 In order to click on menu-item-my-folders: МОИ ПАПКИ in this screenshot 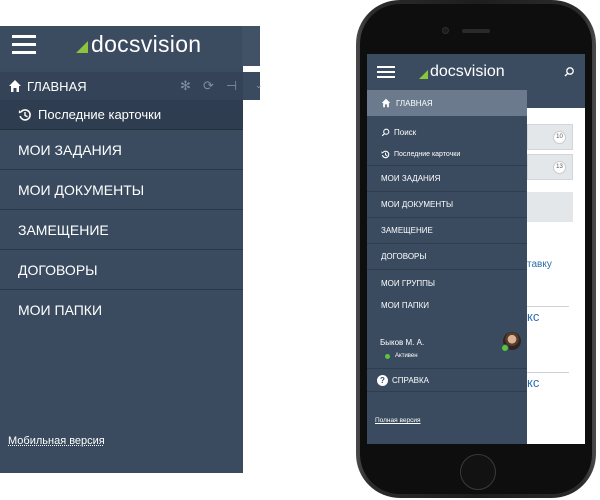, I will do `click(121, 310)`.